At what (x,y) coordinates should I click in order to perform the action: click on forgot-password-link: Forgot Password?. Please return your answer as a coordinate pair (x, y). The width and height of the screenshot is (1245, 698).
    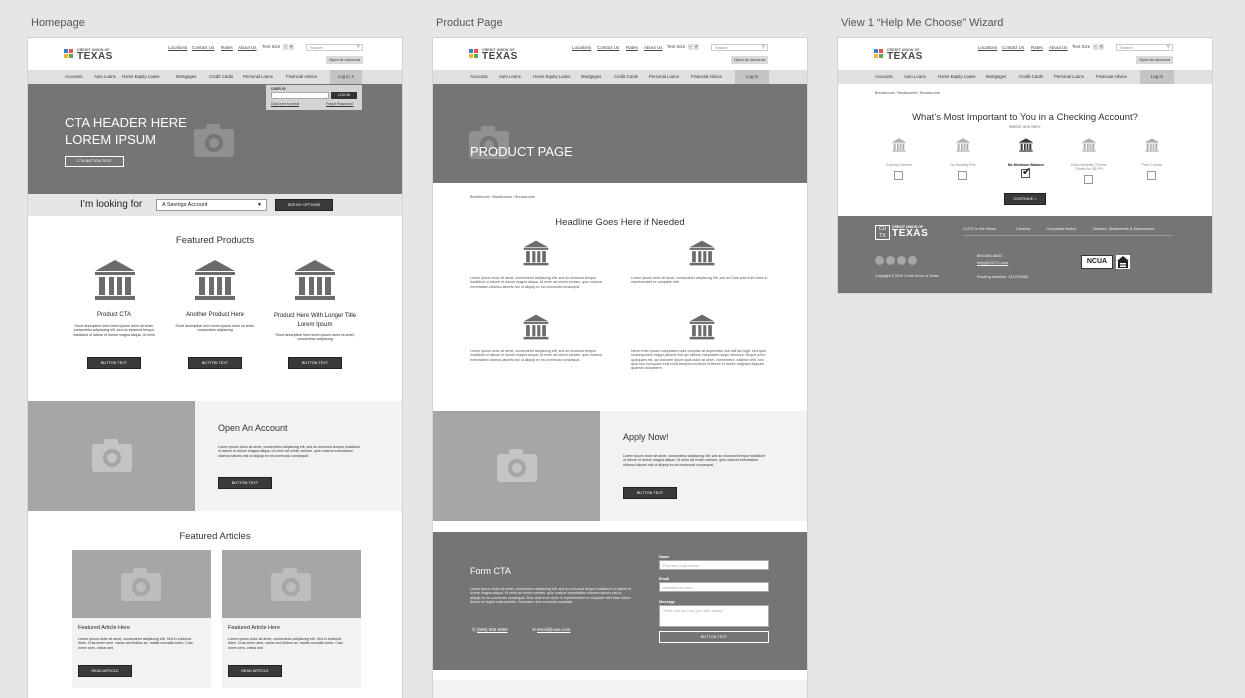
    Looking at the image, I should click on (340, 104).